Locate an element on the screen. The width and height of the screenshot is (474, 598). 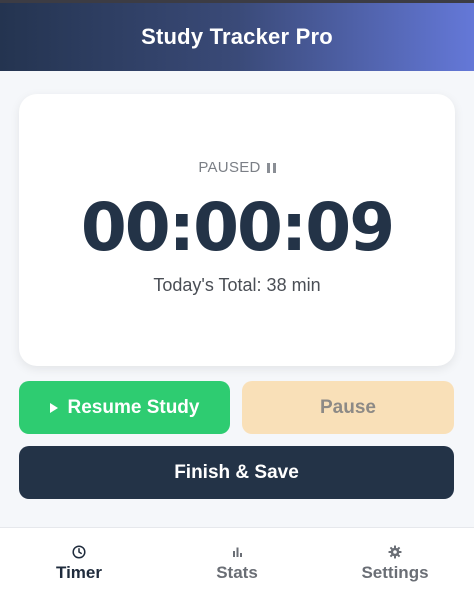
nav-item-settings: Settings is located at coordinates (395, 563).